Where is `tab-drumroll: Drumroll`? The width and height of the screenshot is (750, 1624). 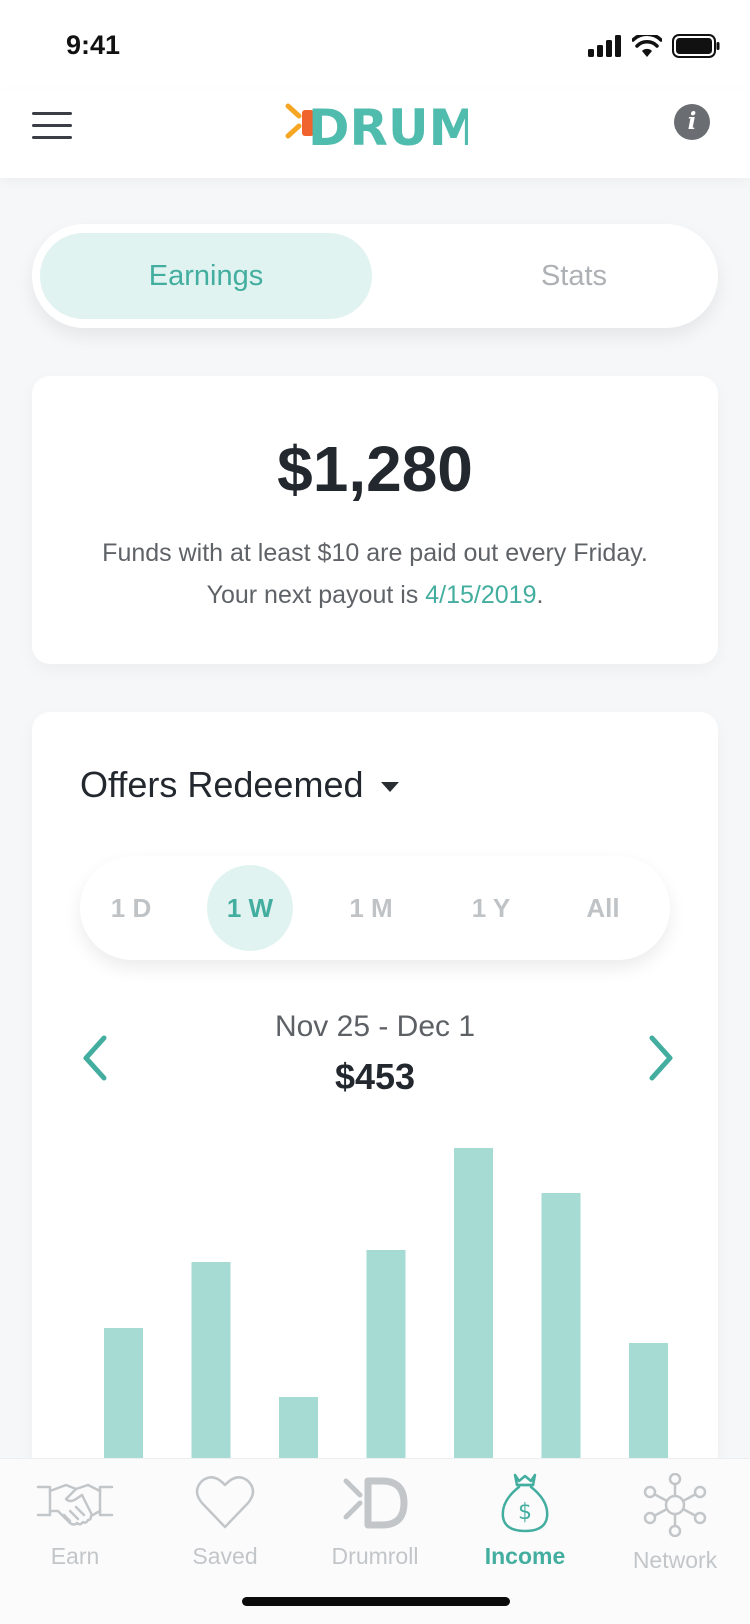 tab-drumroll: Drumroll is located at coordinates (375, 1533).